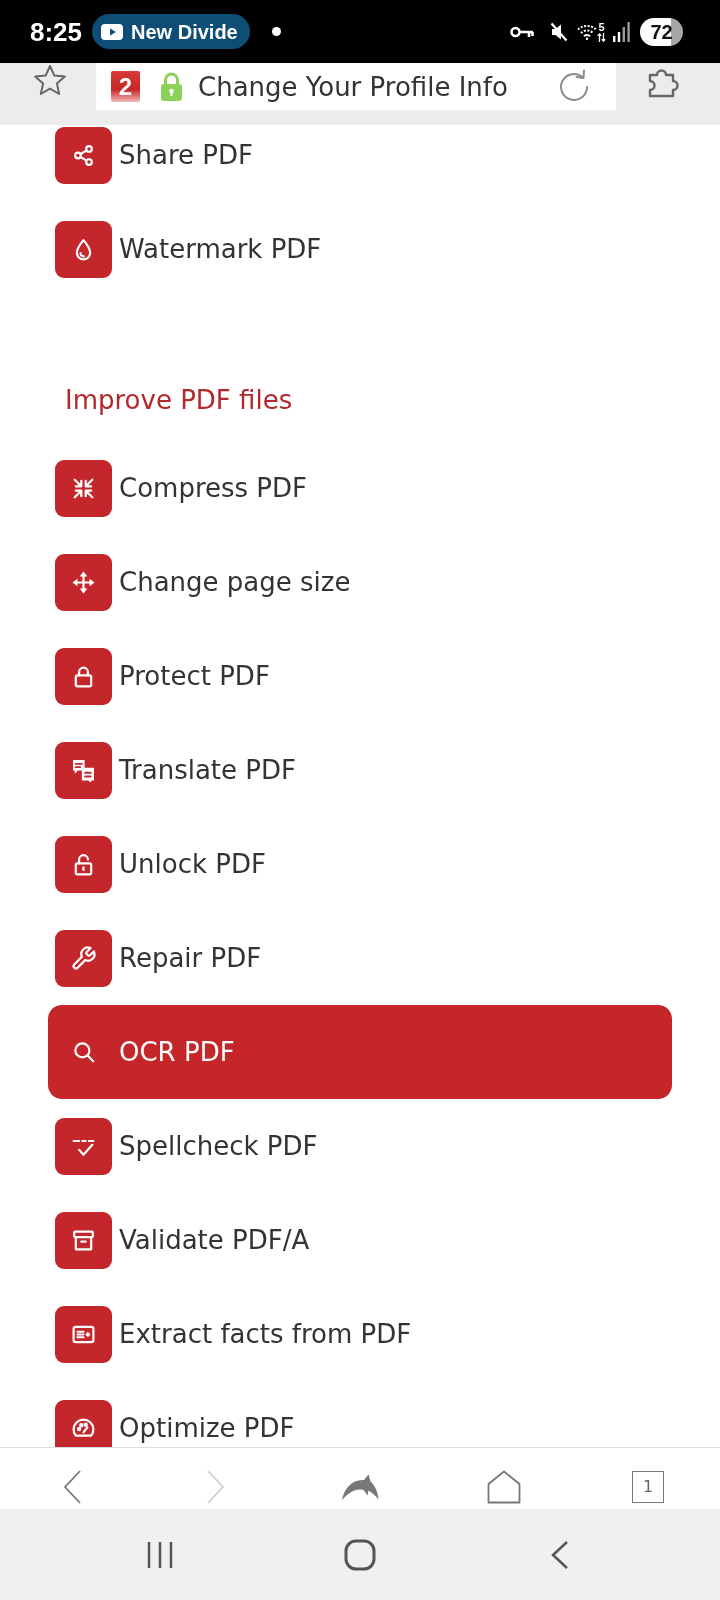 This screenshot has height=1600, width=720. Describe the element at coordinates (648, 1486) in the screenshot. I see `tab-count: 1` at that location.